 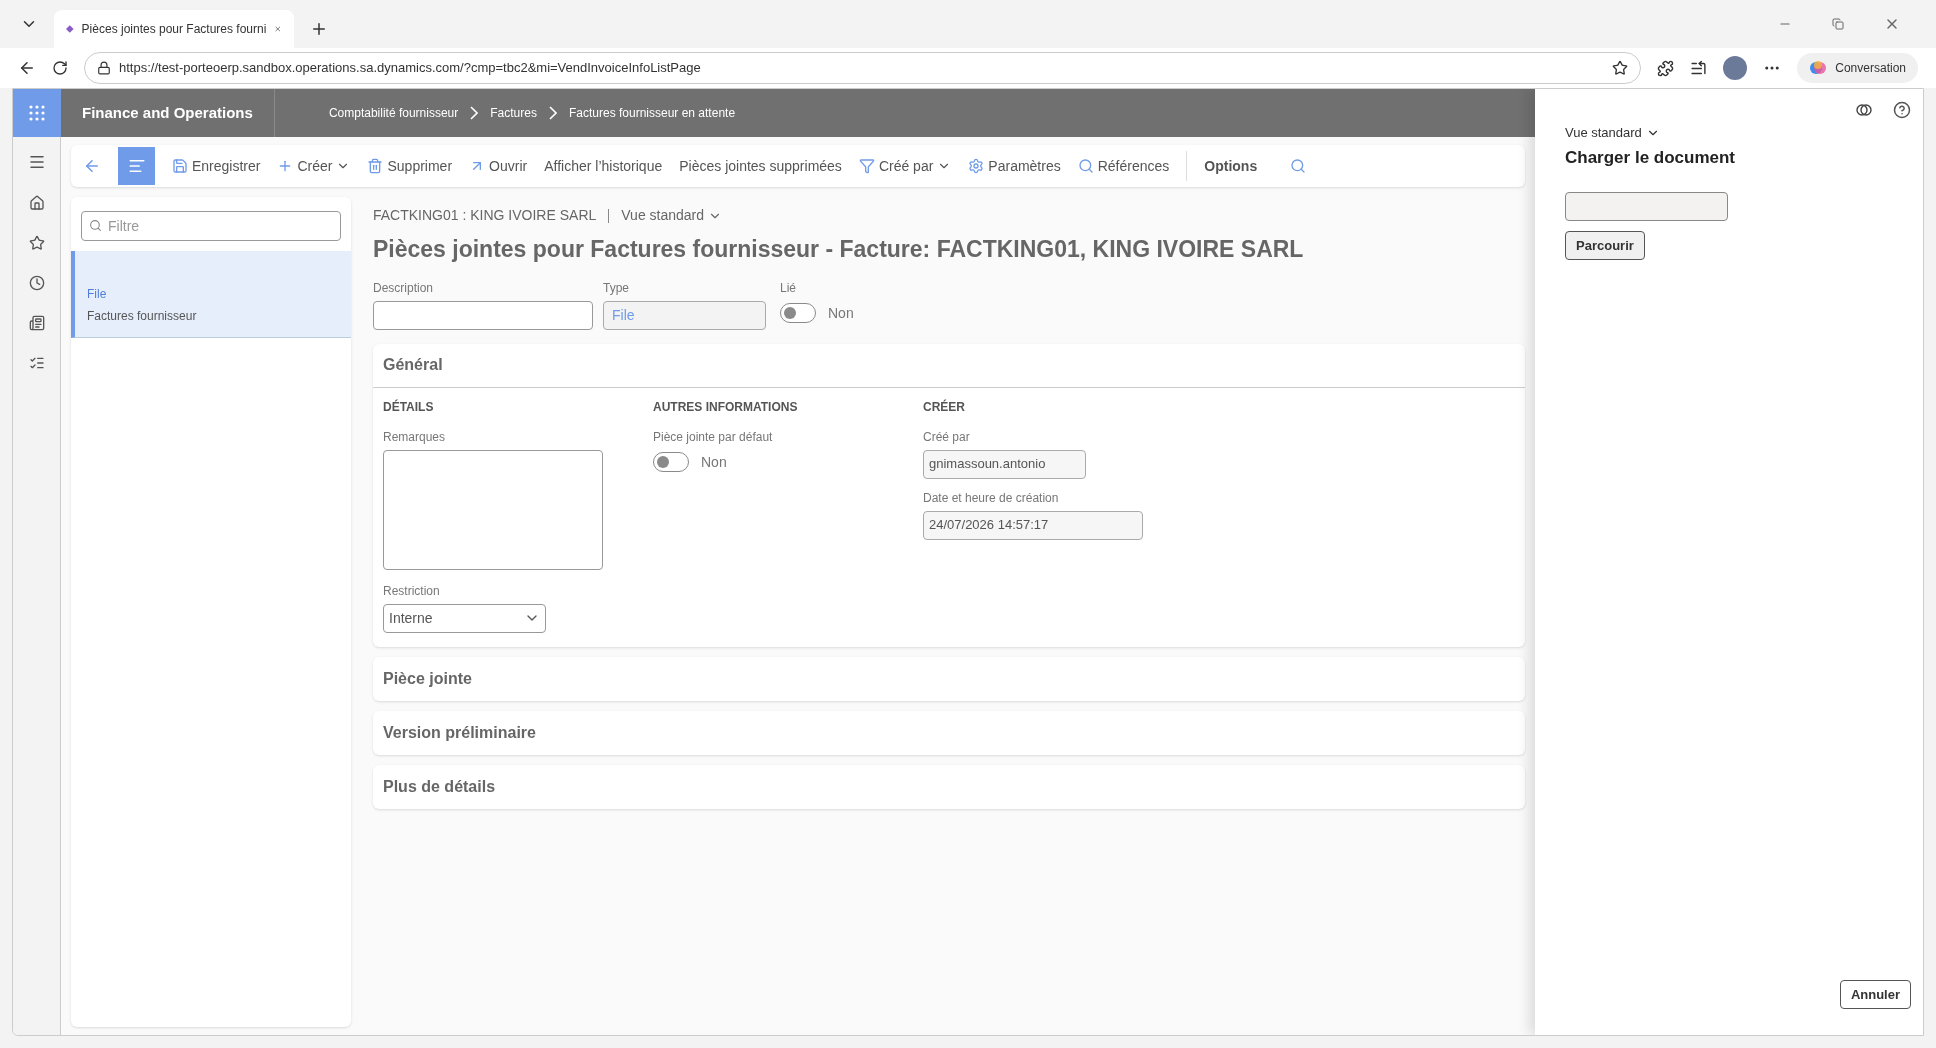 What do you see at coordinates (1875, 994) in the screenshot?
I see `cancel-button: Annuler` at bounding box center [1875, 994].